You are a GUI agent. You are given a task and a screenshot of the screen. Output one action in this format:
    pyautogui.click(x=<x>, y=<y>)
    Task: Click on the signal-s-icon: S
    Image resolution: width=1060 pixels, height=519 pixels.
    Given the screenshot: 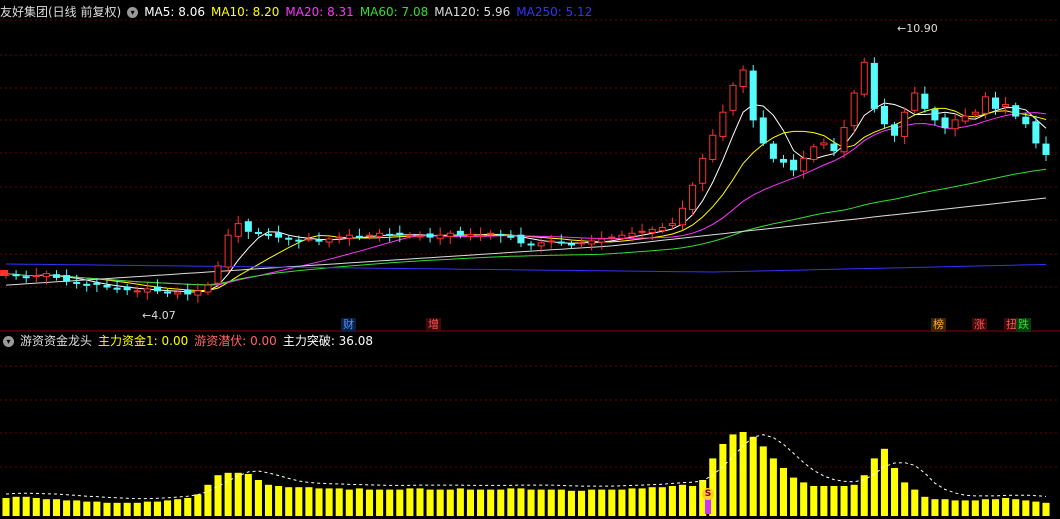 What is the action you would take?
    pyautogui.click(x=708, y=494)
    